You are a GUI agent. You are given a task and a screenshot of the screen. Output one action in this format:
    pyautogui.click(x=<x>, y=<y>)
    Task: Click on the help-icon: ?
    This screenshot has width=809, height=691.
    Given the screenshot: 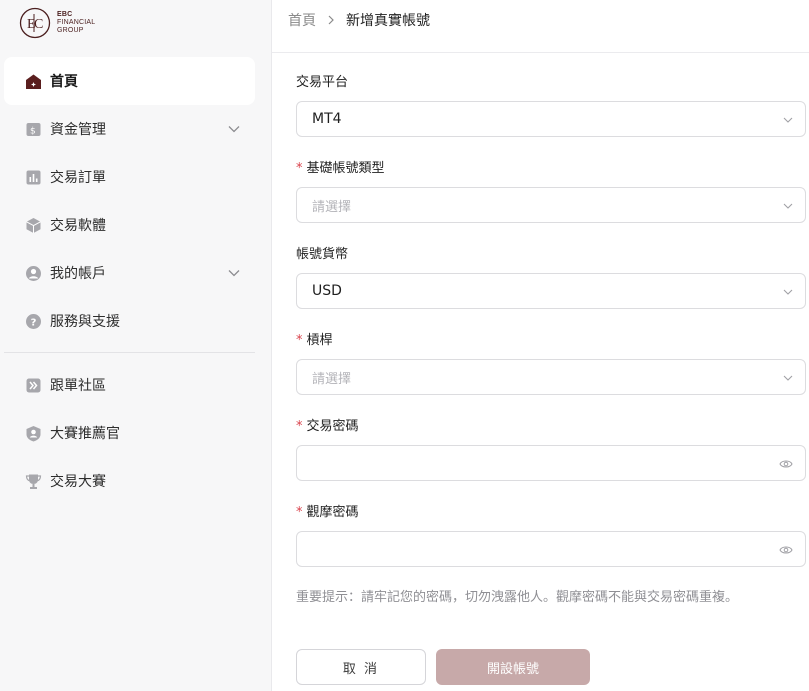 What is the action you would take?
    pyautogui.click(x=33, y=321)
    